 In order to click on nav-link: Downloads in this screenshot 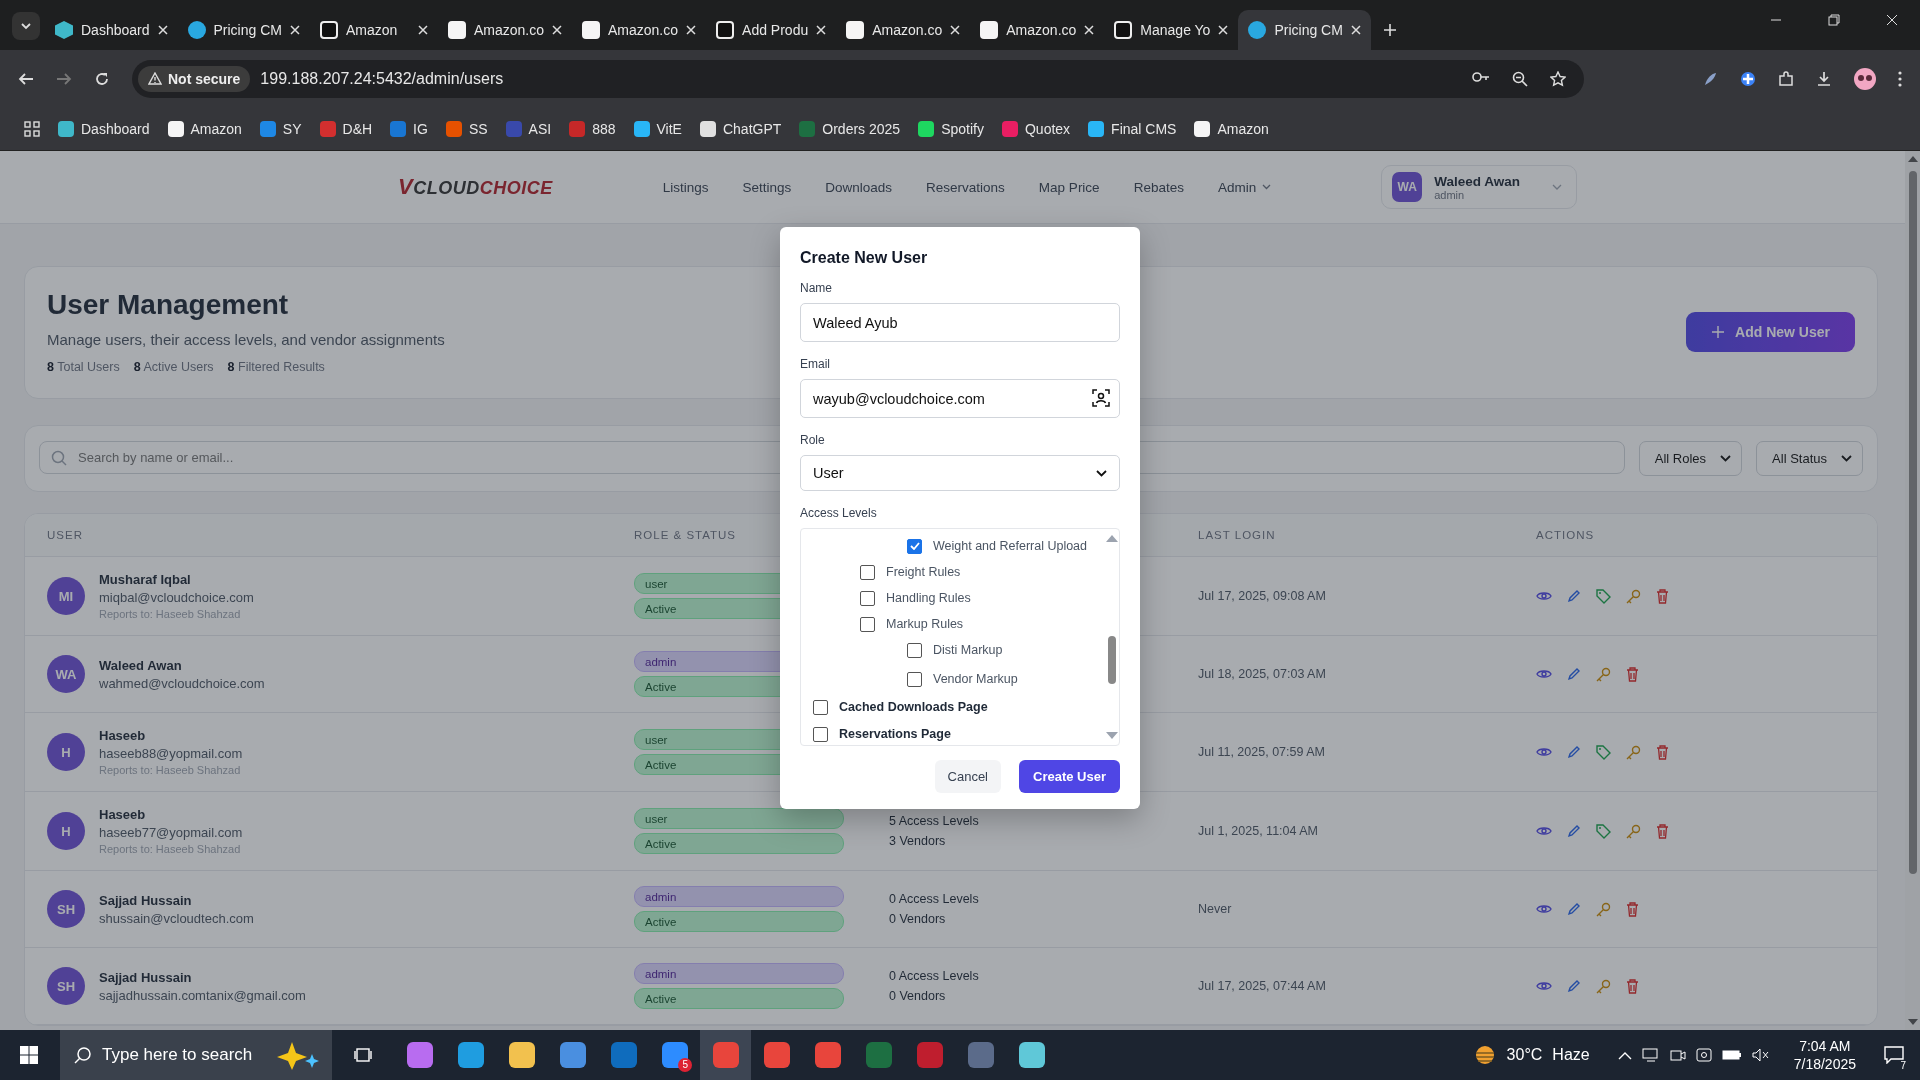, I will do `click(859, 187)`.